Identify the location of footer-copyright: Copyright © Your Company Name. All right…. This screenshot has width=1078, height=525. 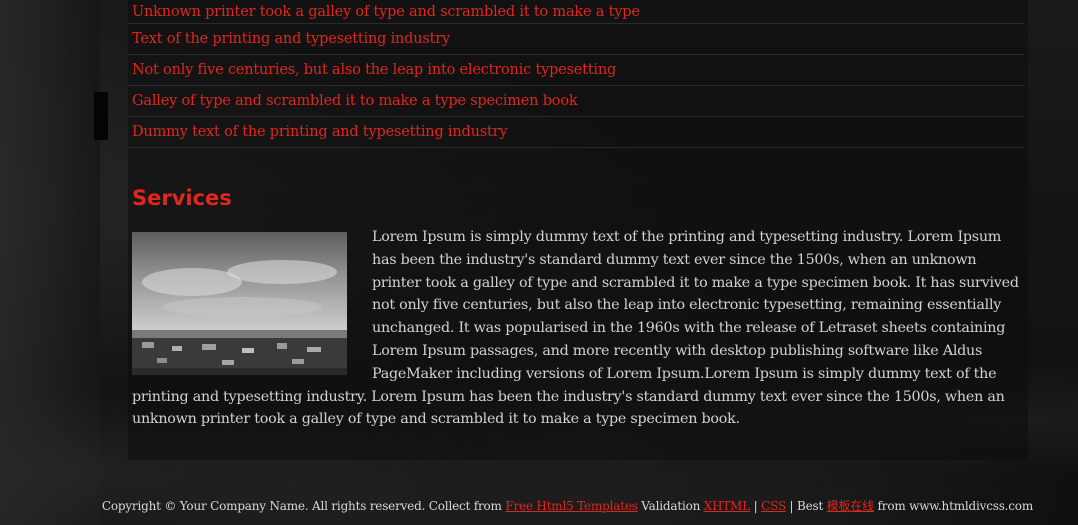
(303, 506).